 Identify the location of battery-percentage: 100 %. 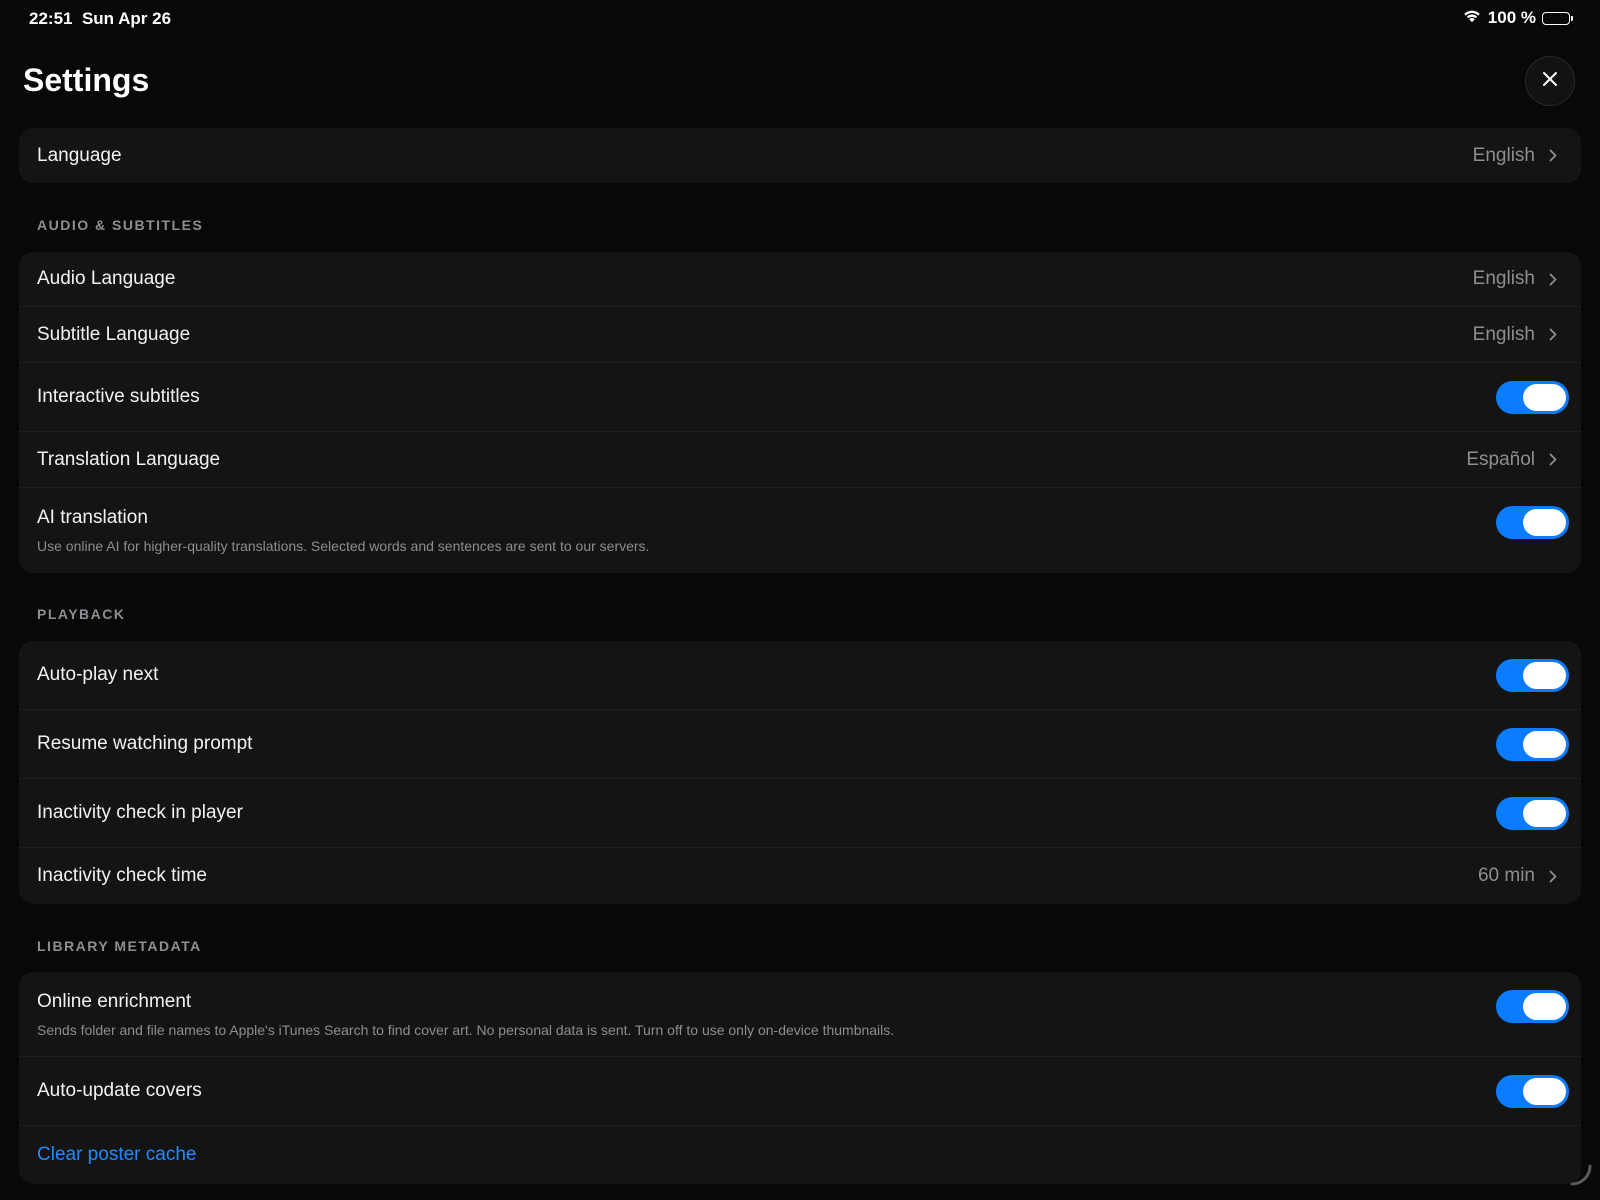
(1511, 17).